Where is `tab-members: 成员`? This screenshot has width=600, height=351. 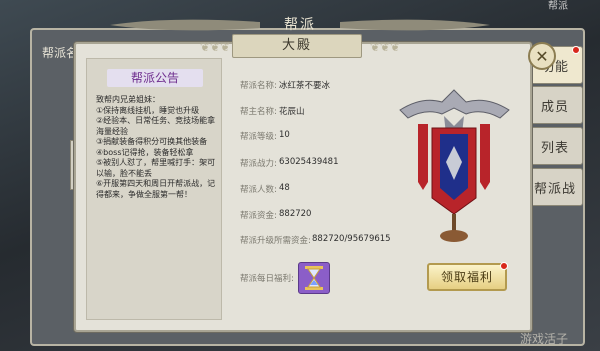
tab-members: 成员 is located at coordinates (555, 105).